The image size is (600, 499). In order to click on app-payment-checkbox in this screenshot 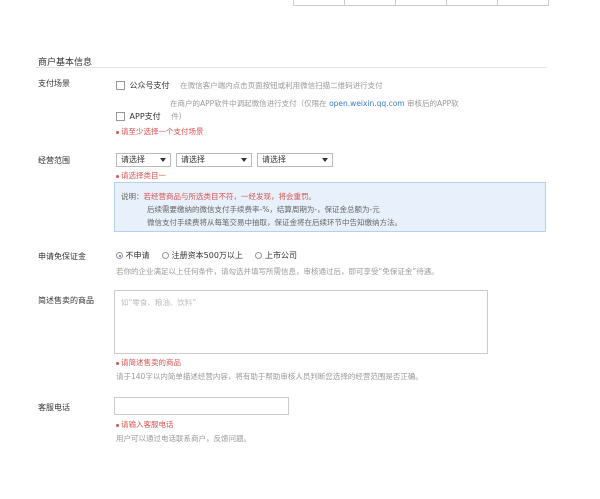, I will do `click(120, 116)`.